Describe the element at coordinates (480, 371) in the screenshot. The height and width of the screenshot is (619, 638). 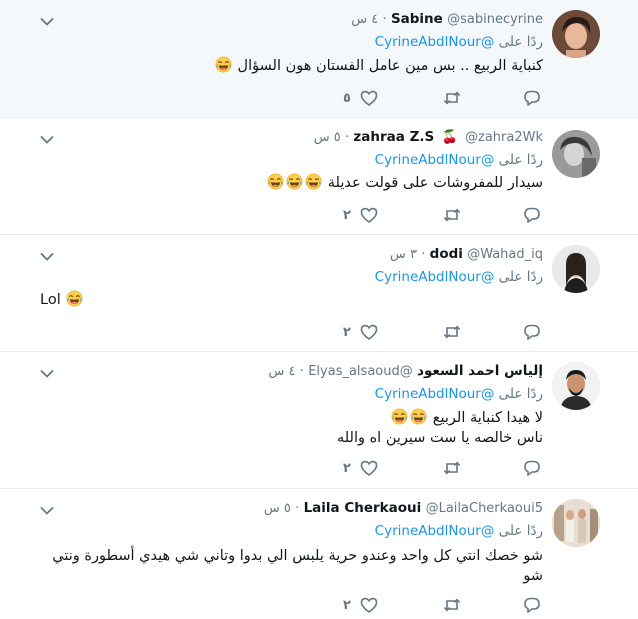
I see `display-name: إلياس احمد السعود` at that location.